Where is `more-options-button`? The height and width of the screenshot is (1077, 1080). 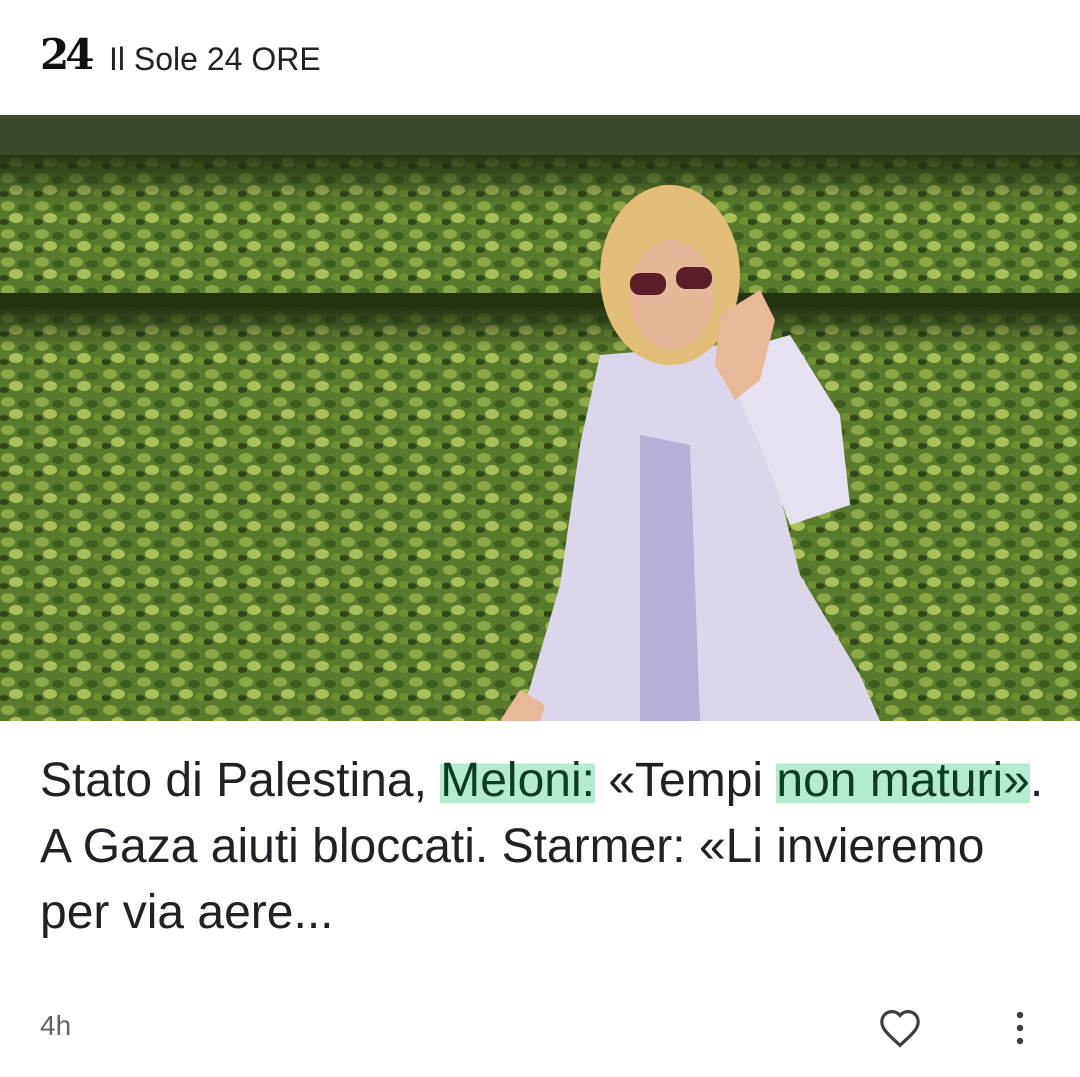 more-options-button is located at coordinates (1020, 1028).